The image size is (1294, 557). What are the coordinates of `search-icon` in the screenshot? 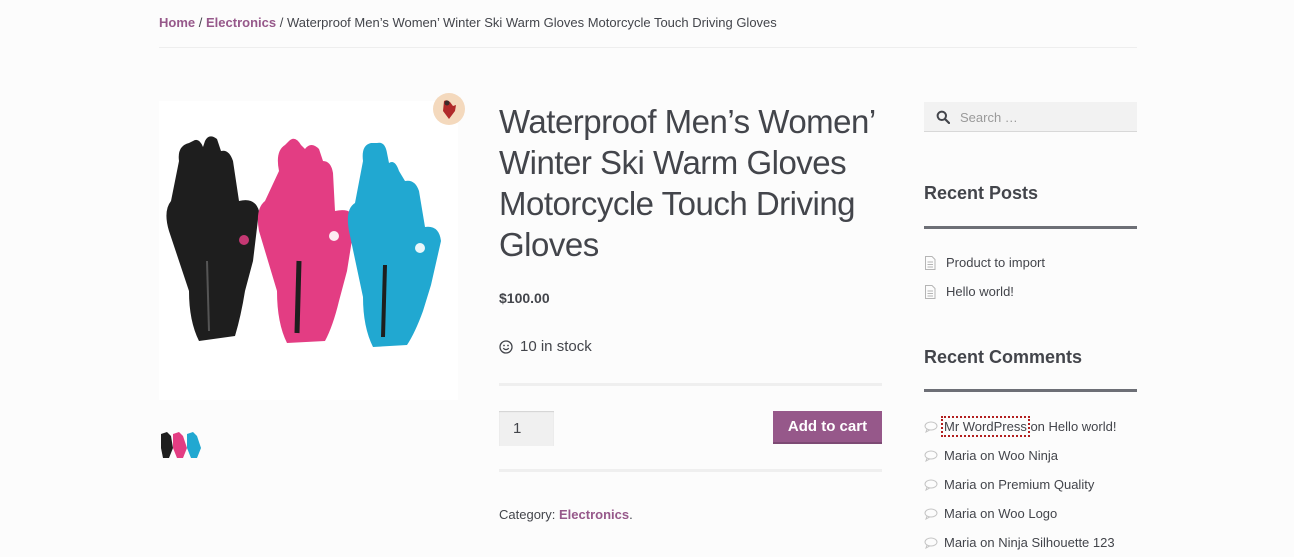 It's located at (943, 117).